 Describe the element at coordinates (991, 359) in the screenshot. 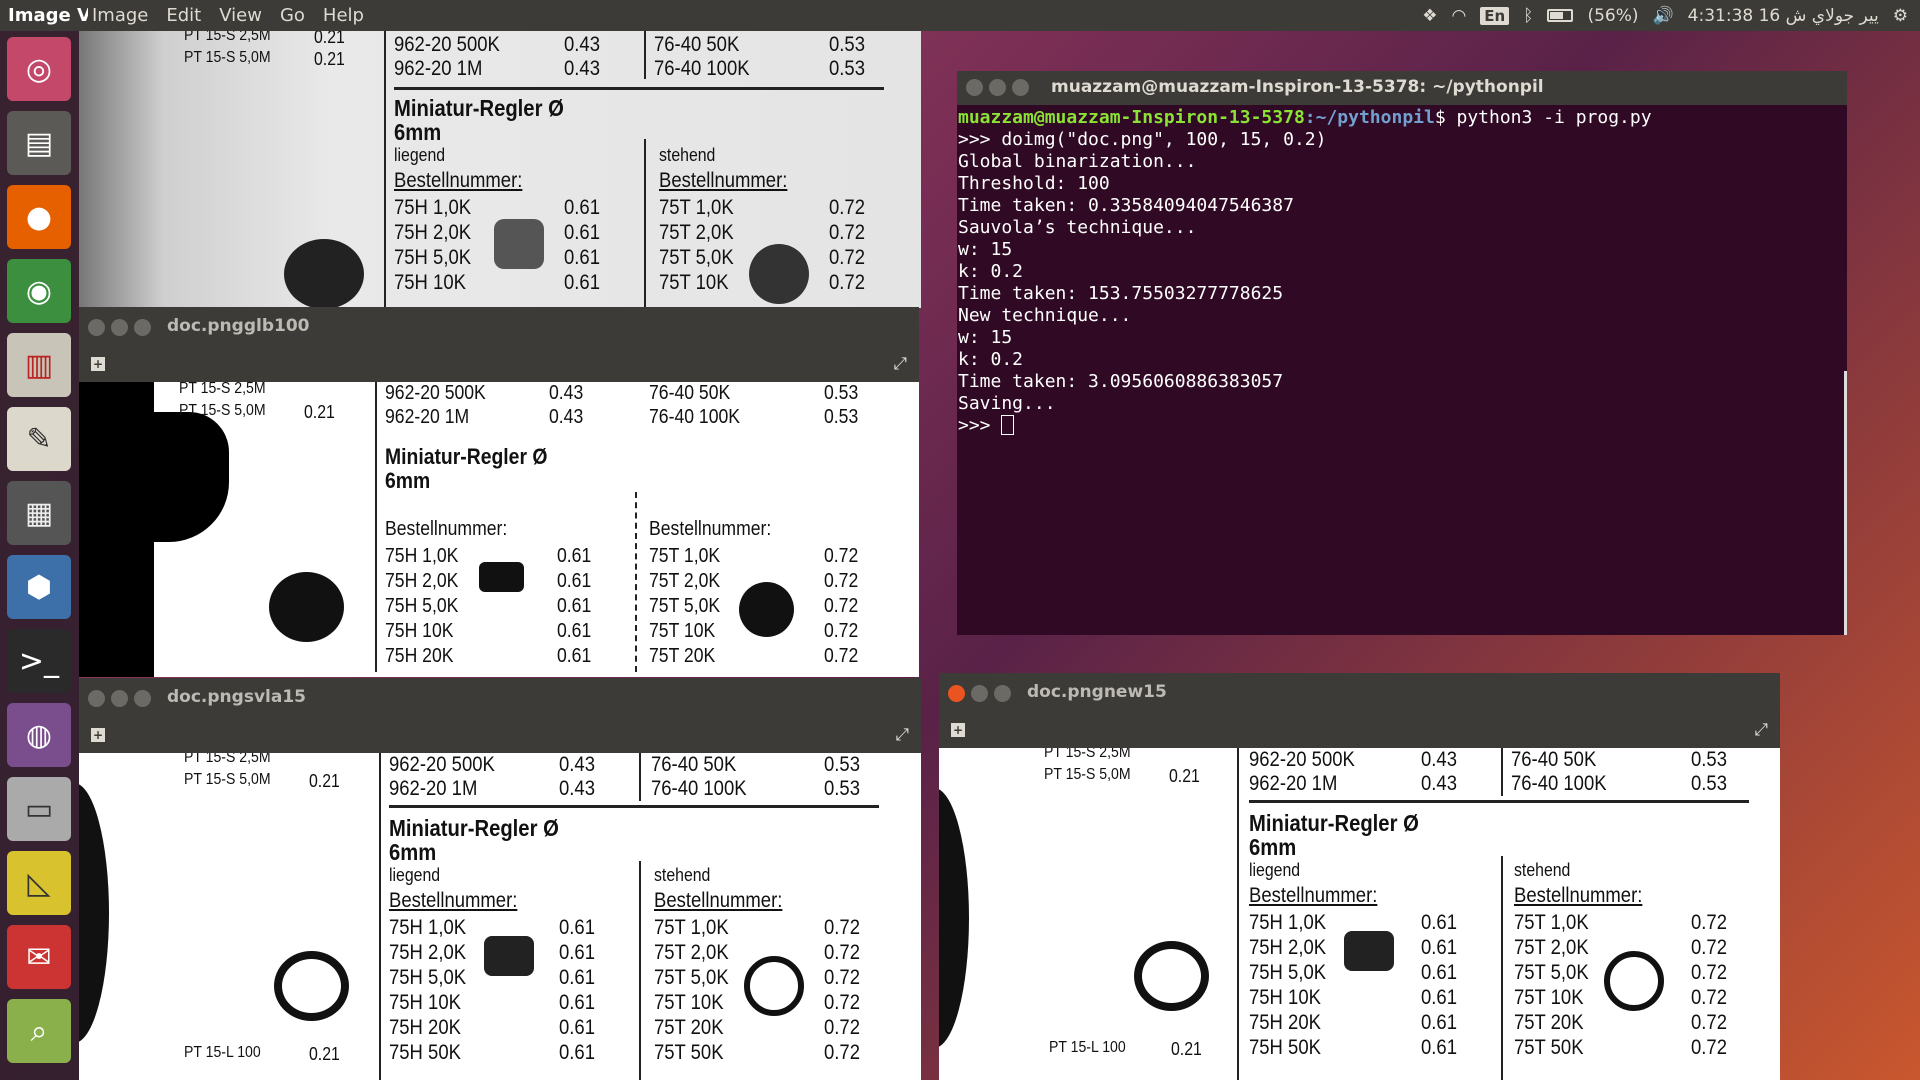

I see `output-line: k: 0.2` at that location.